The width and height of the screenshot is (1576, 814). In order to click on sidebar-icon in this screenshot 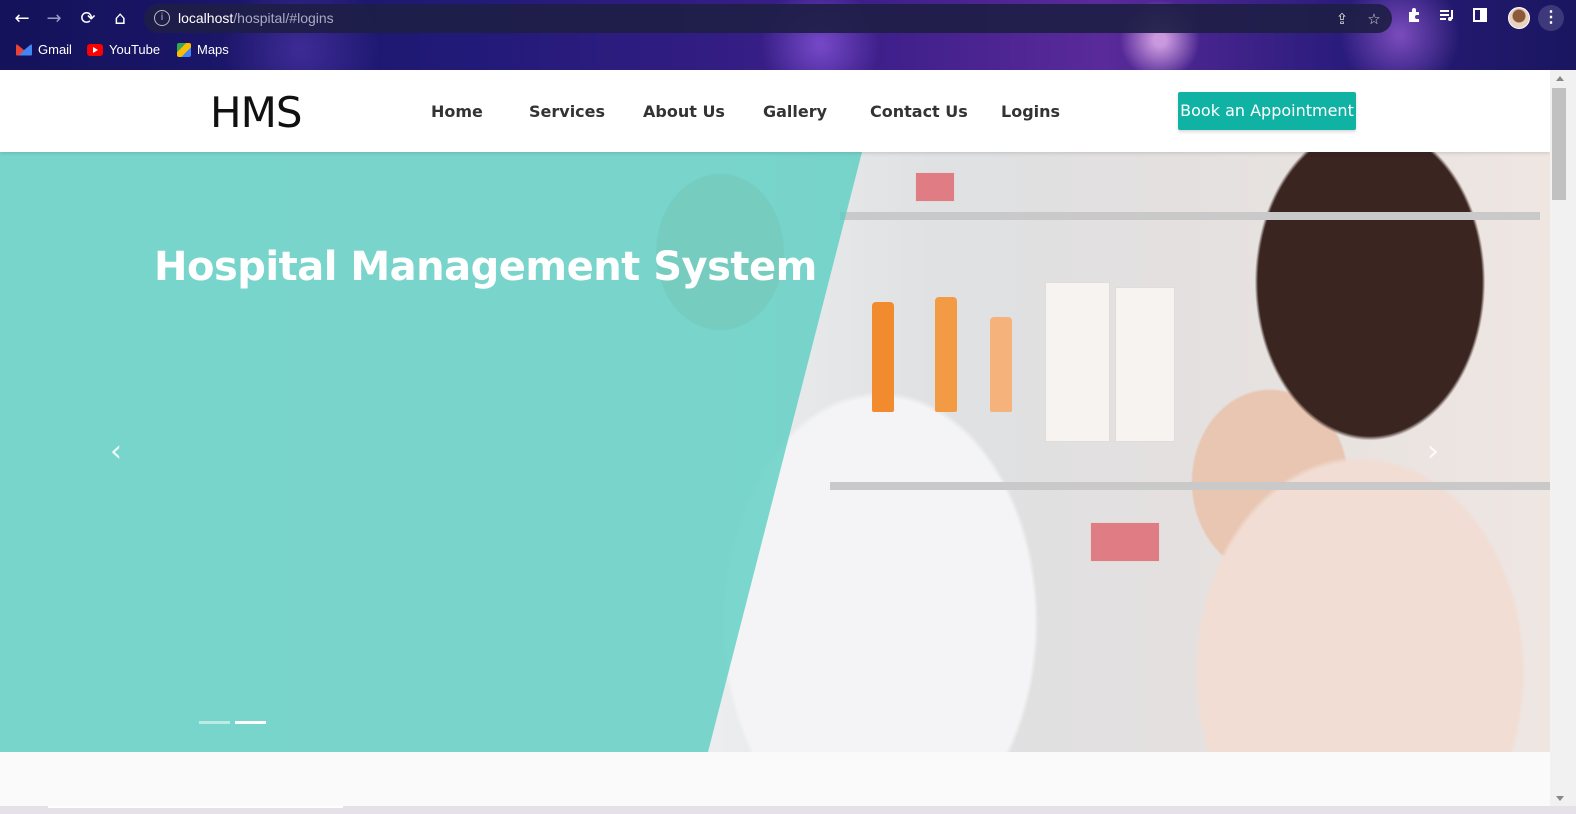, I will do `click(1480, 15)`.